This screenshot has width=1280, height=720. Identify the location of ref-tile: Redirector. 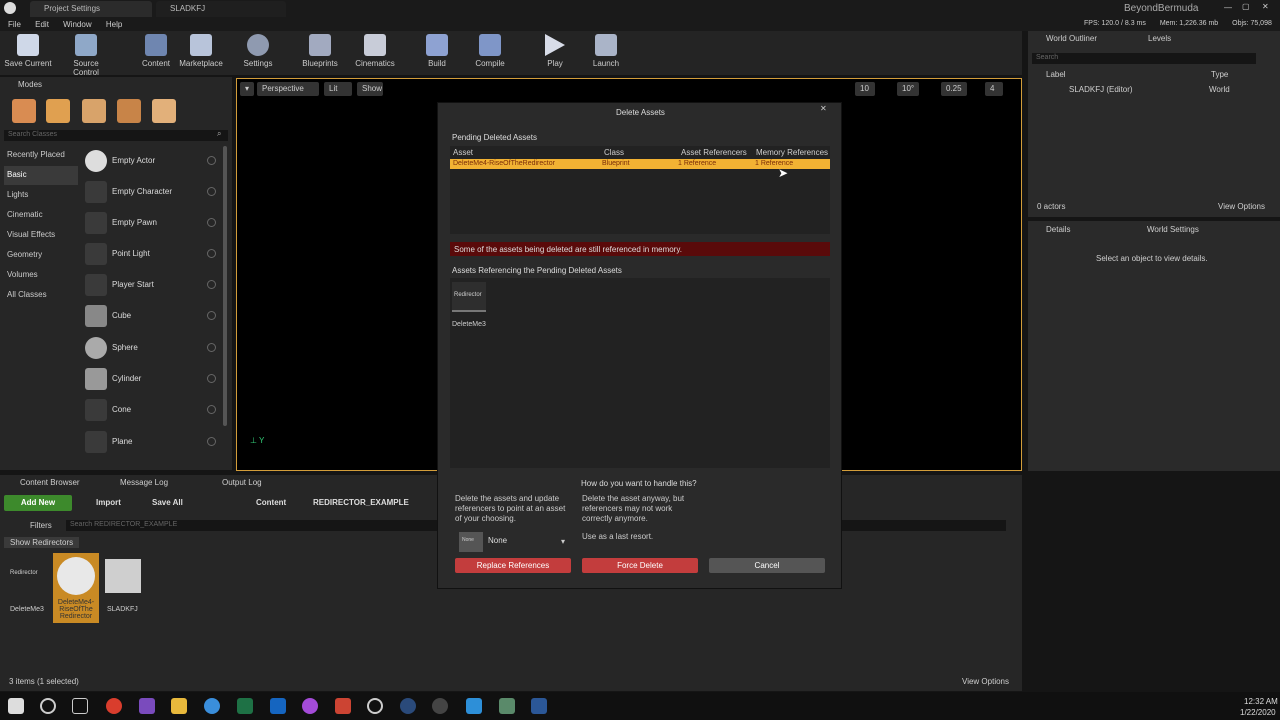
(469, 297).